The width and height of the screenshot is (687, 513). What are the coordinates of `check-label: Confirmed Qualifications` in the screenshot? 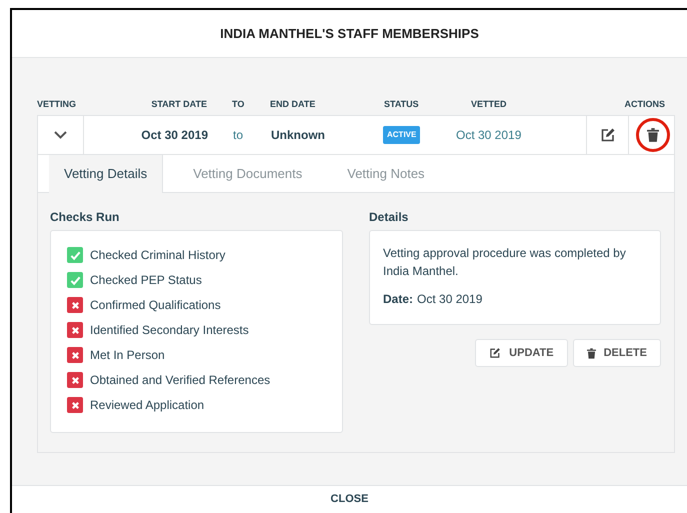 It's located at (155, 305).